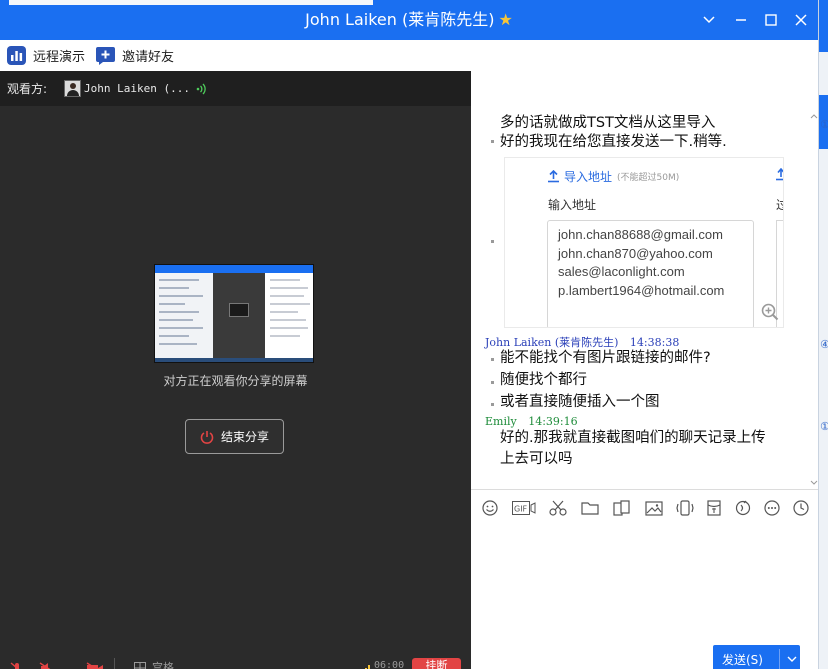 The width and height of the screenshot is (828, 669). Describe the element at coordinates (48, 664) in the screenshot. I see `mute-speaker-icon` at that location.